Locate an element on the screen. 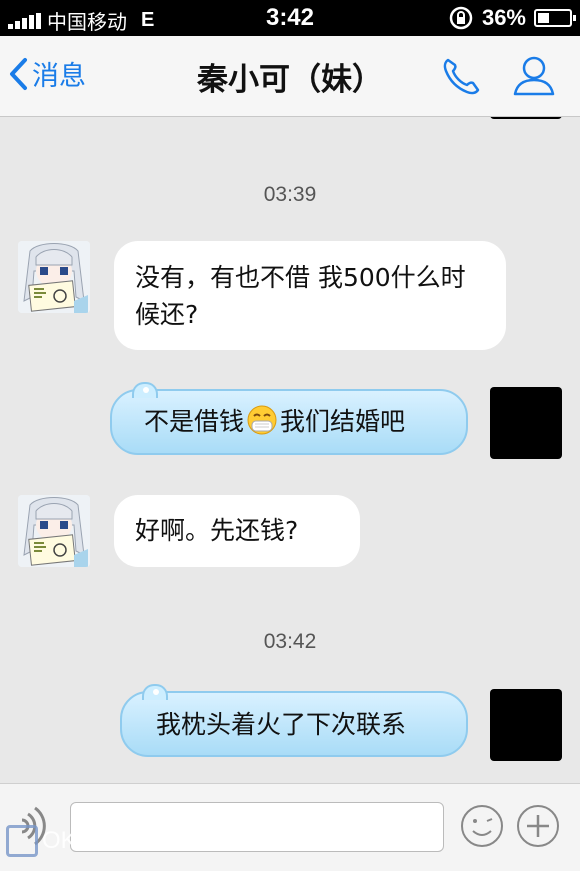 This screenshot has height=871, width=580. mask-face-emoji-icon is located at coordinates (262, 420).